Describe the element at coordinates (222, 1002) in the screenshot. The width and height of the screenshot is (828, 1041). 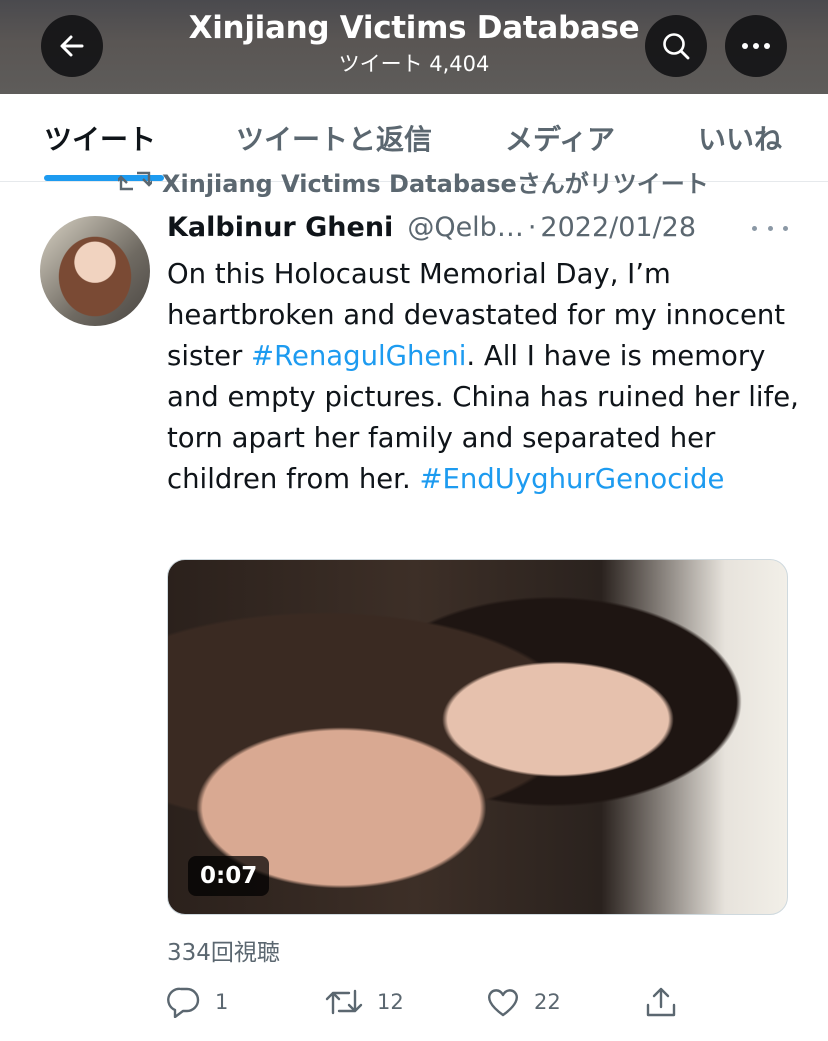
I see `reply-count: 1` at that location.